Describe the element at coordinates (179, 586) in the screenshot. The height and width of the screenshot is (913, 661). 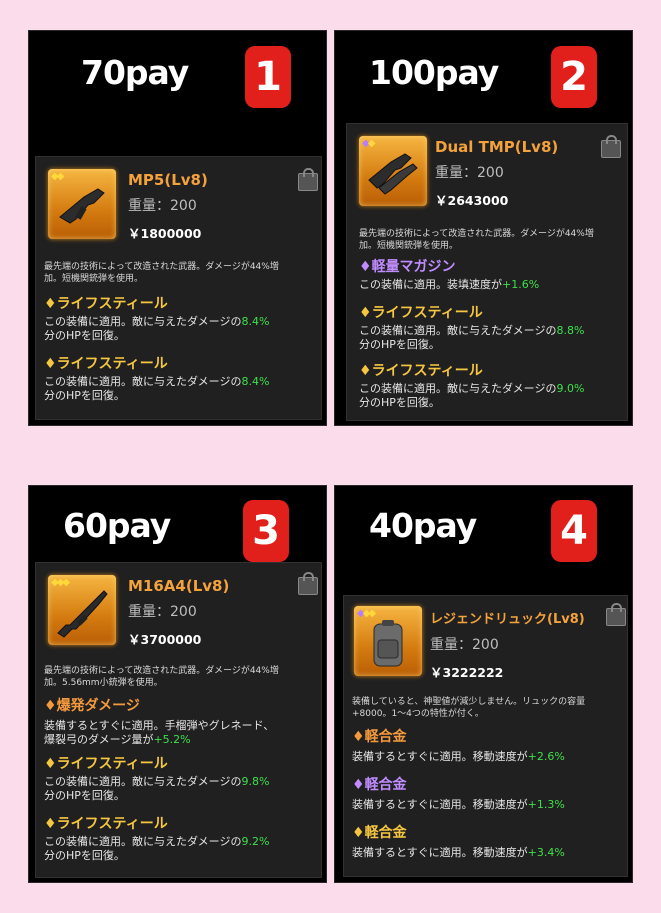
I see `item-name: M16A4(Lv8)` at that location.